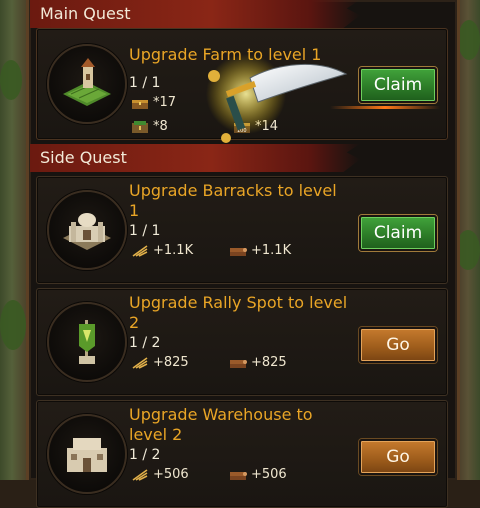 The image size is (480, 508). What do you see at coordinates (221, 414) in the screenshot?
I see `side-quest-title-line1: Upgrade Warehouse to` at bounding box center [221, 414].